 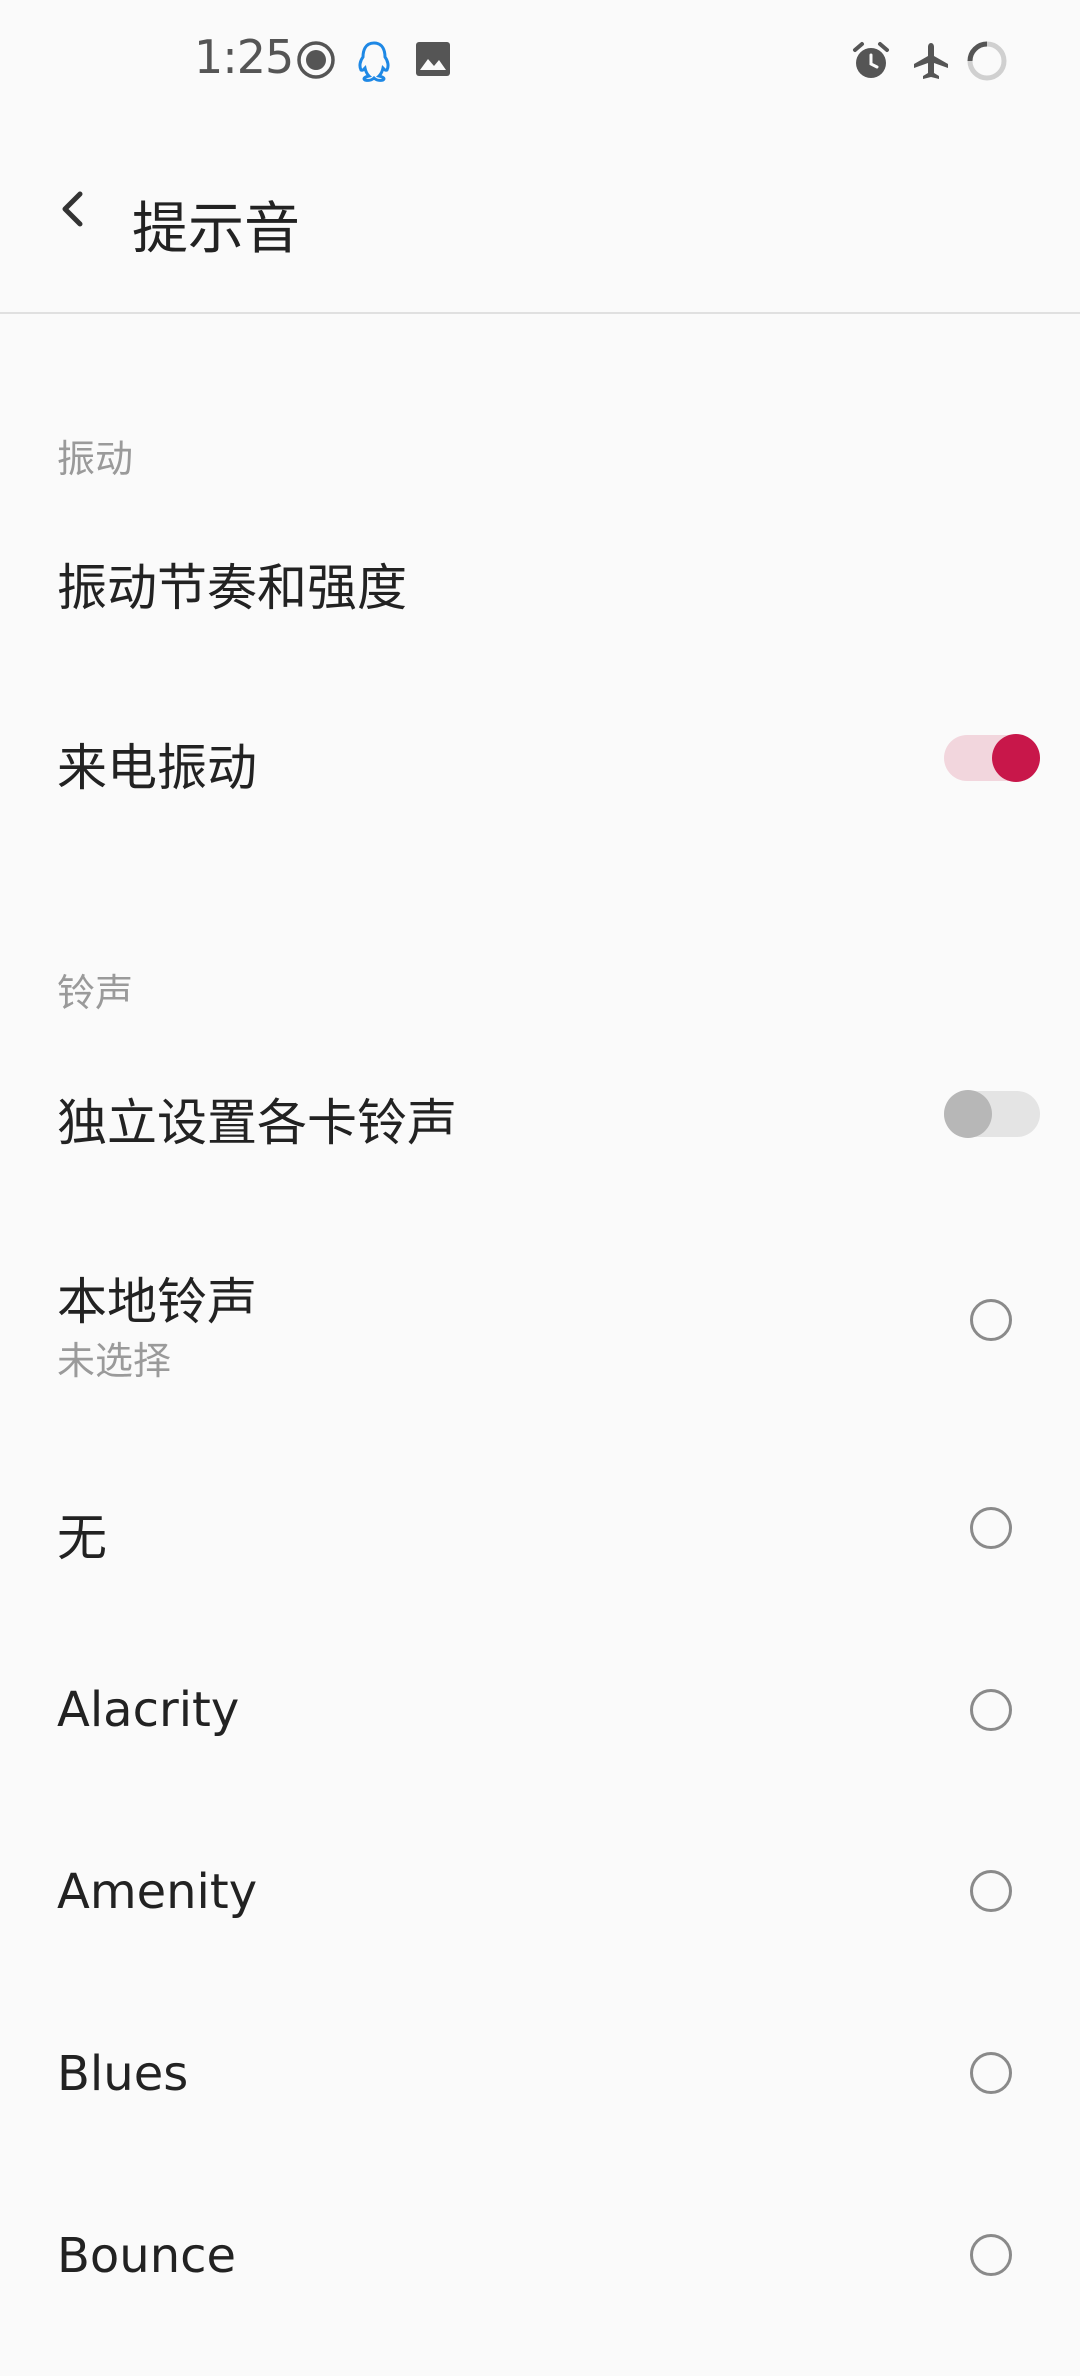 What do you see at coordinates (871, 63) in the screenshot?
I see `alarm-icon` at bounding box center [871, 63].